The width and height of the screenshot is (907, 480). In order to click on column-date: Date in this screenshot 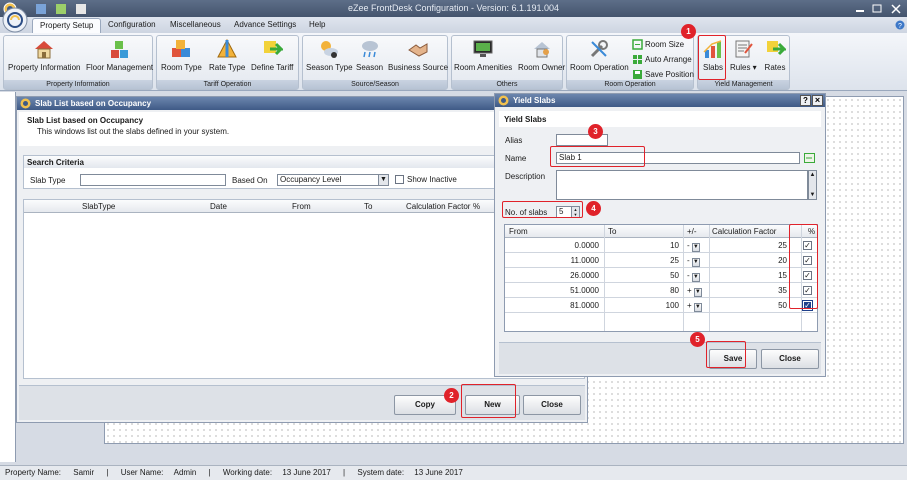, I will do `click(218, 206)`.